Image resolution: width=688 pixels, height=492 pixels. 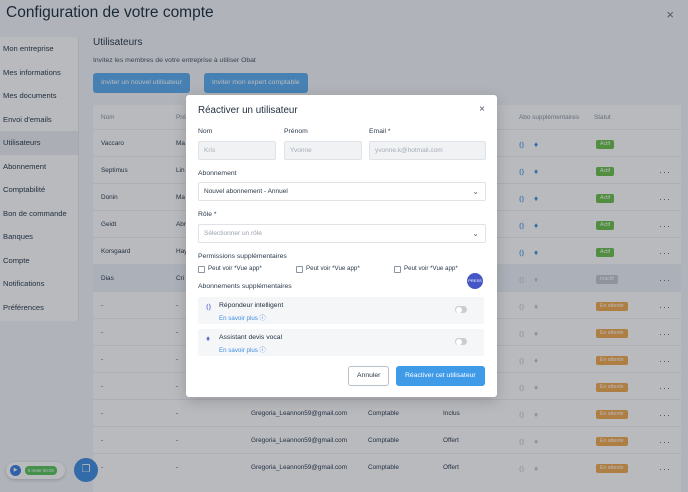 I want to click on abonnement-select: Nouvel abonnement - Annuel ⌄, so click(x=342, y=191).